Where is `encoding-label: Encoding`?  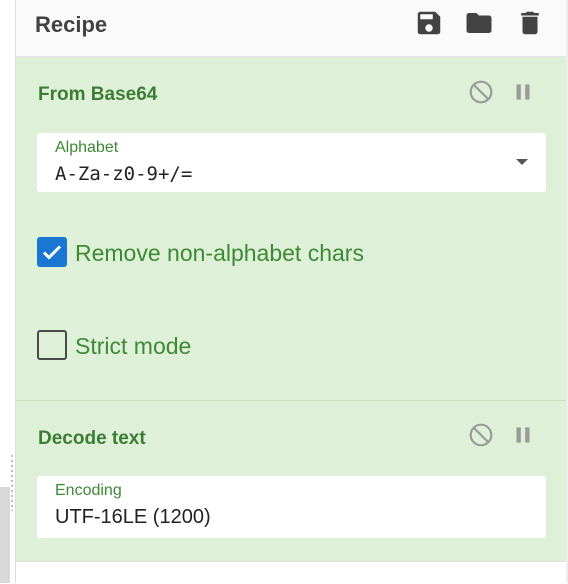
encoding-label: Encoding is located at coordinates (88, 490).